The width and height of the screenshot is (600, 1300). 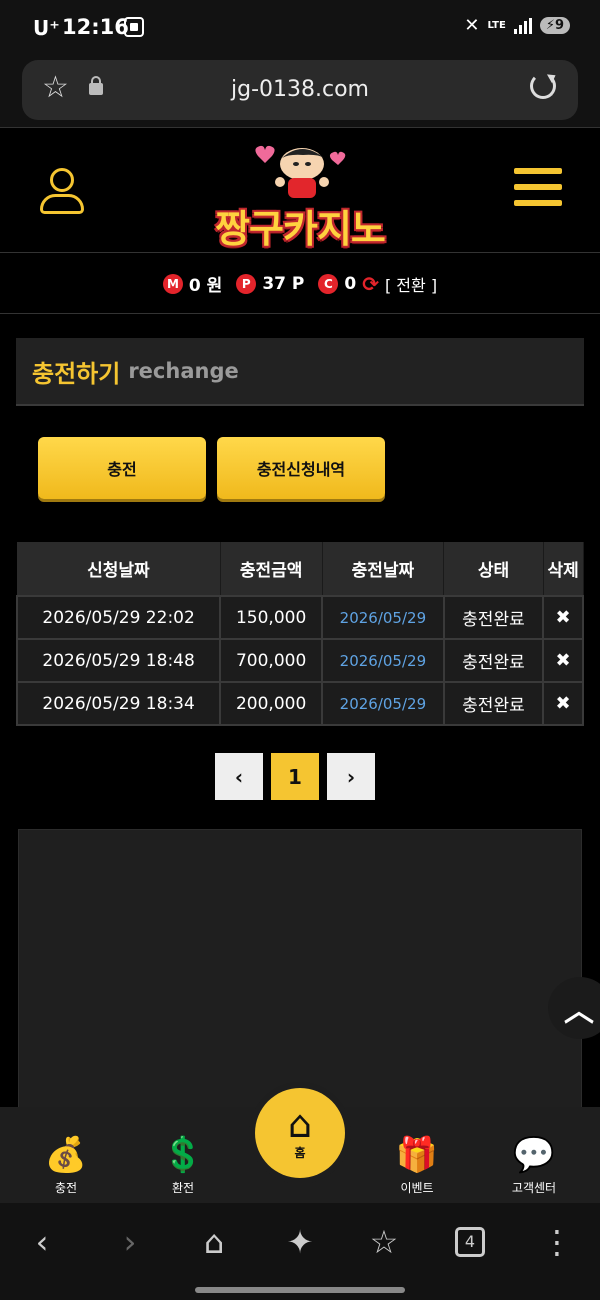 I want to click on network-label: LTE, so click(x=496, y=25).